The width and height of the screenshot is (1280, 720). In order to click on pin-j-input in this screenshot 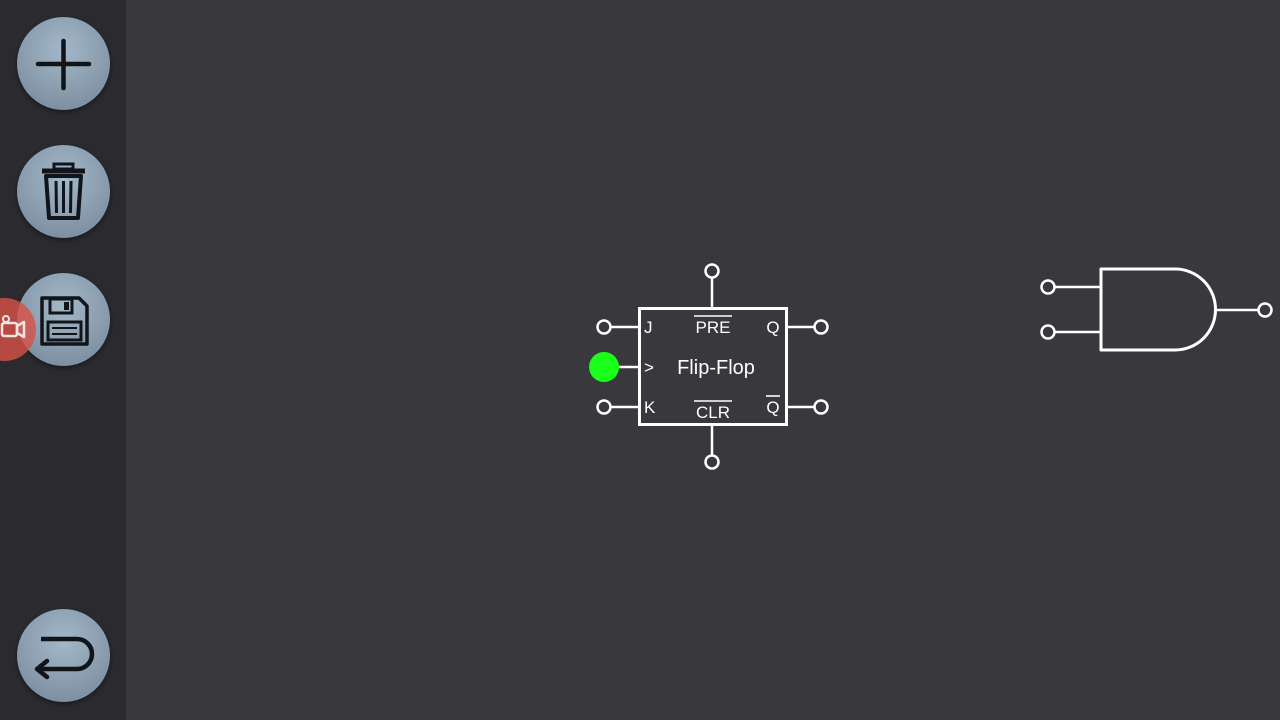, I will do `click(604, 327)`.